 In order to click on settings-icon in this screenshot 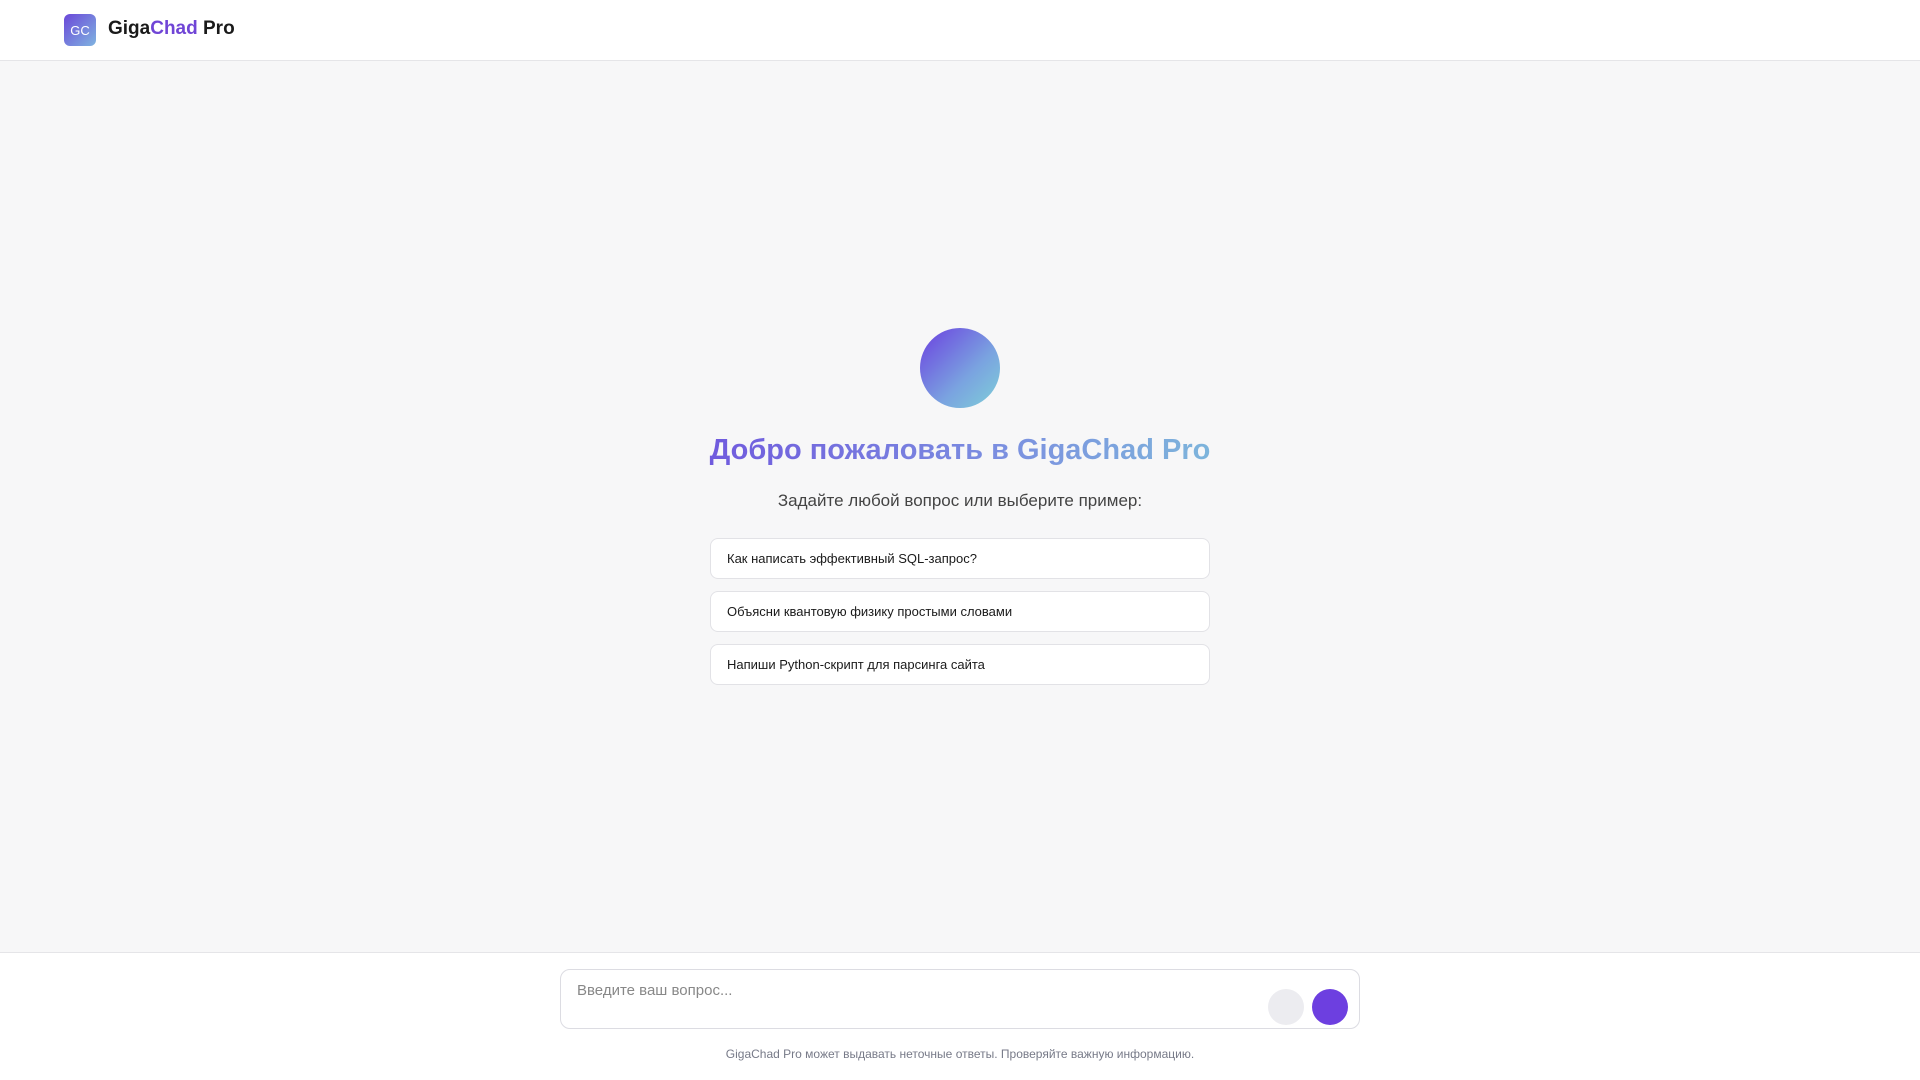, I will do `click(1886, 30)`.